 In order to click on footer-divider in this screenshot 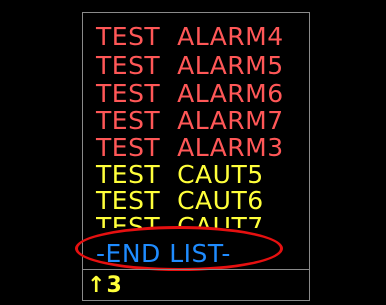, I will do `click(196, 269)`.